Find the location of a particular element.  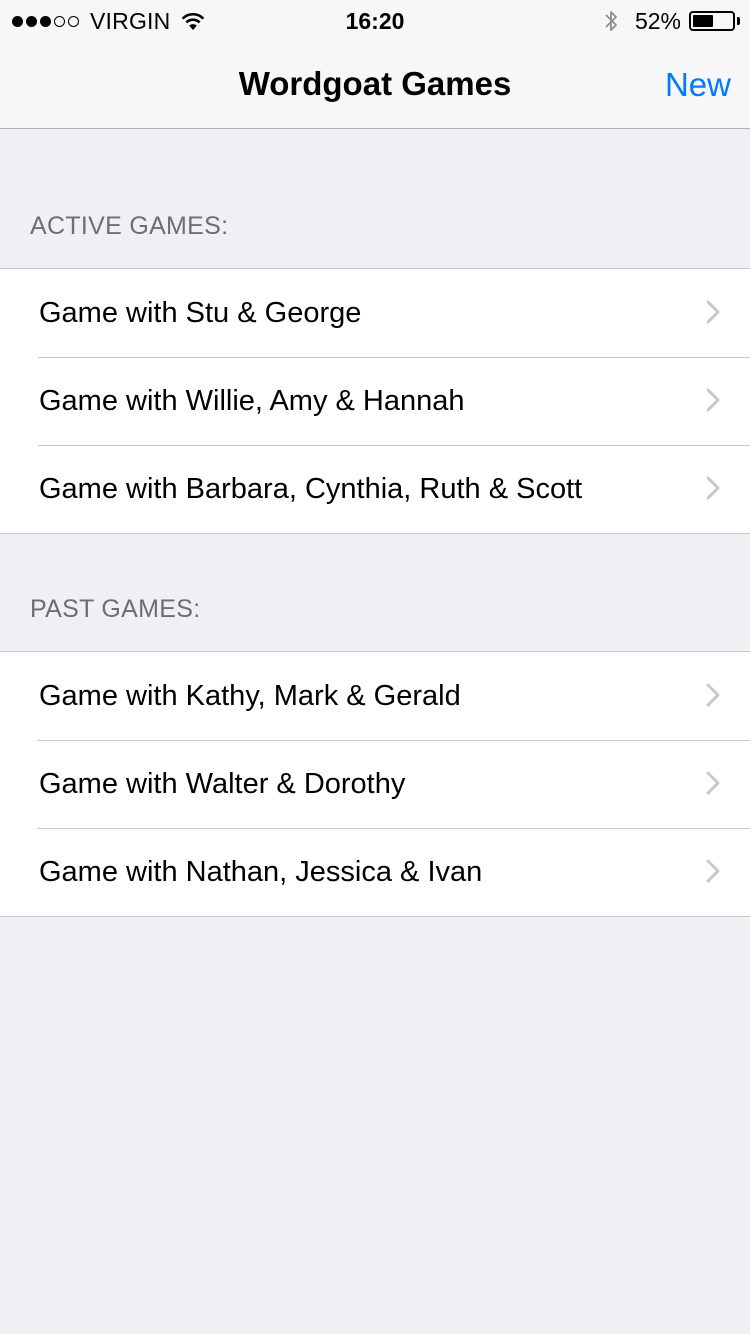

list-item: Game with Barbara, Cynthia, Ruth & Scott is located at coordinates (375, 489).